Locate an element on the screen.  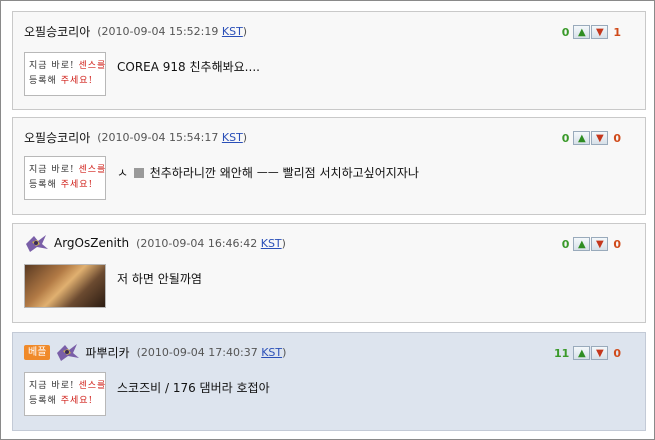
comment-header: 오필승코리아 (2010-09-04 15:54:17 KST) is located at coordinates (135, 137).